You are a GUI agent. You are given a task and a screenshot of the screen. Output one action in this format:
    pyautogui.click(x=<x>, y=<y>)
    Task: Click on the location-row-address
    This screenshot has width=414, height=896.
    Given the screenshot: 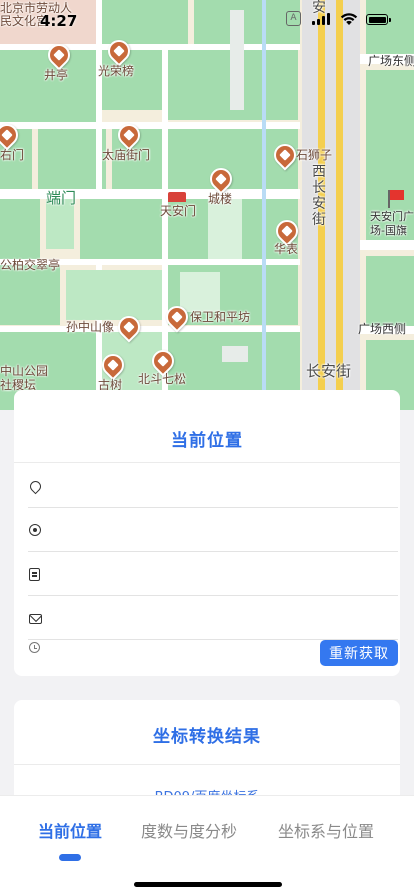 What is the action you would take?
    pyautogui.click(x=212, y=486)
    